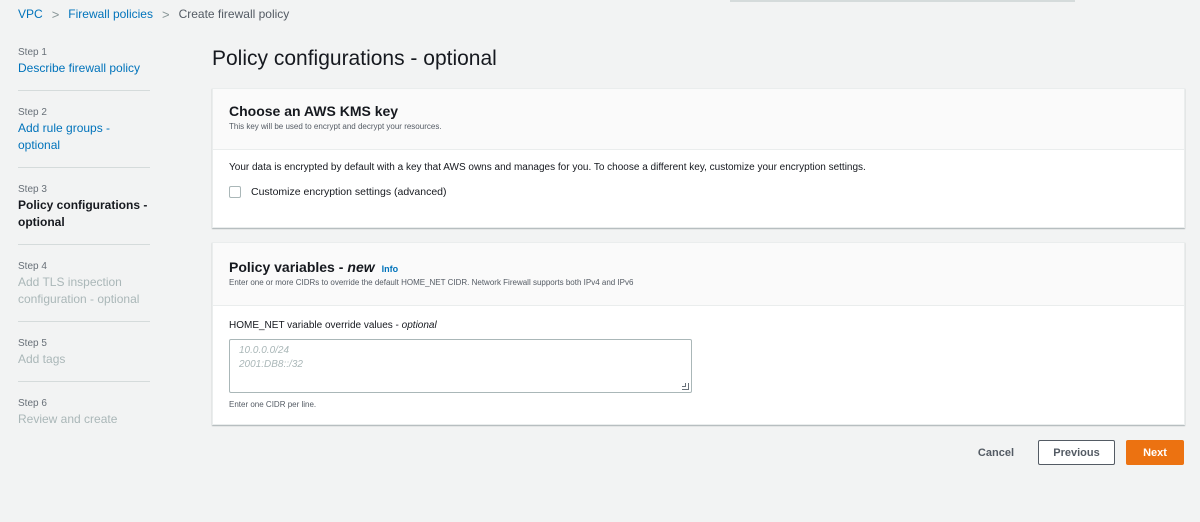 This screenshot has height=522, width=1200. Describe the element at coordinates (32, 343) in the screenshot. I see `step-number: Step 5` at that location.